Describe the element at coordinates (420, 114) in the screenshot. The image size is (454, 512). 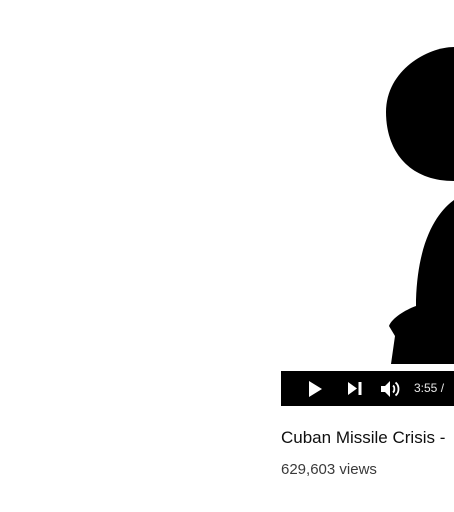
I see `silhouette-head` at that location.